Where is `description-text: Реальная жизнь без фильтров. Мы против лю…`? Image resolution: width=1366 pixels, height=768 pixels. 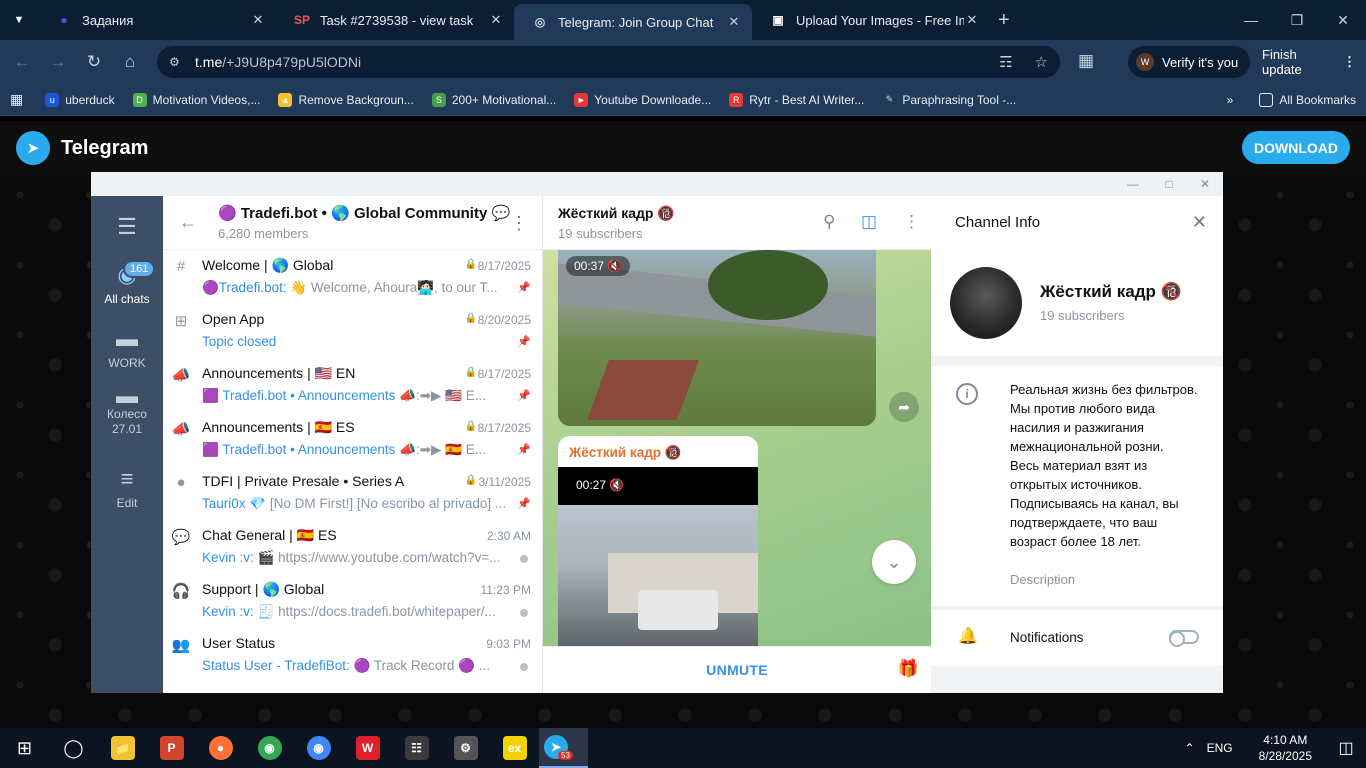
description-text: Реальная жизнь без фильтров. Мы против лю… is located at coordinates (1105, 465).